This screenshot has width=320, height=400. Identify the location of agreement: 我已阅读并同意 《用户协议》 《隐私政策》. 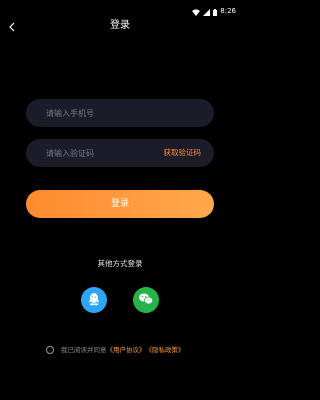
(115, 350).